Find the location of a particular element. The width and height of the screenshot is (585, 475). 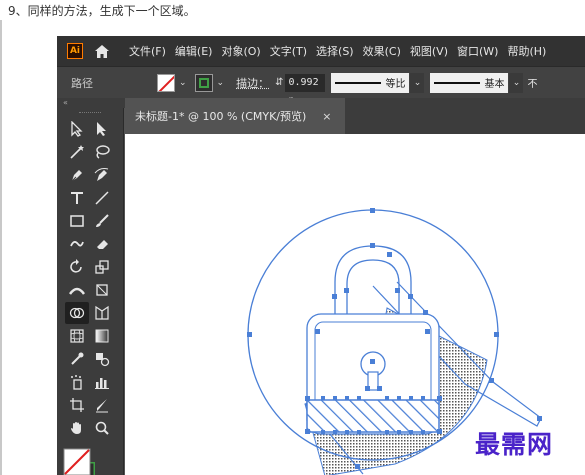

paintbrush-tool-icon is located at coordinates (102, 221).